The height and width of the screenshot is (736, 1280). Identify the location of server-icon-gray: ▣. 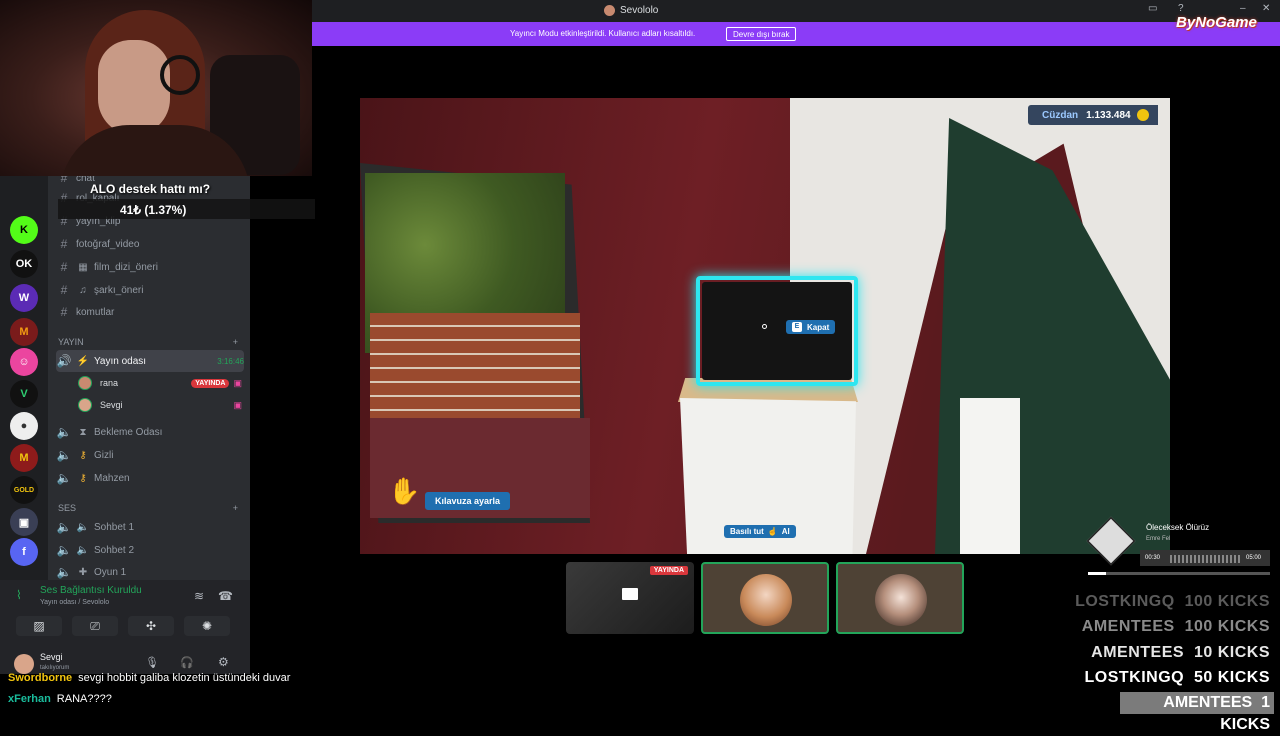
(24, 522).